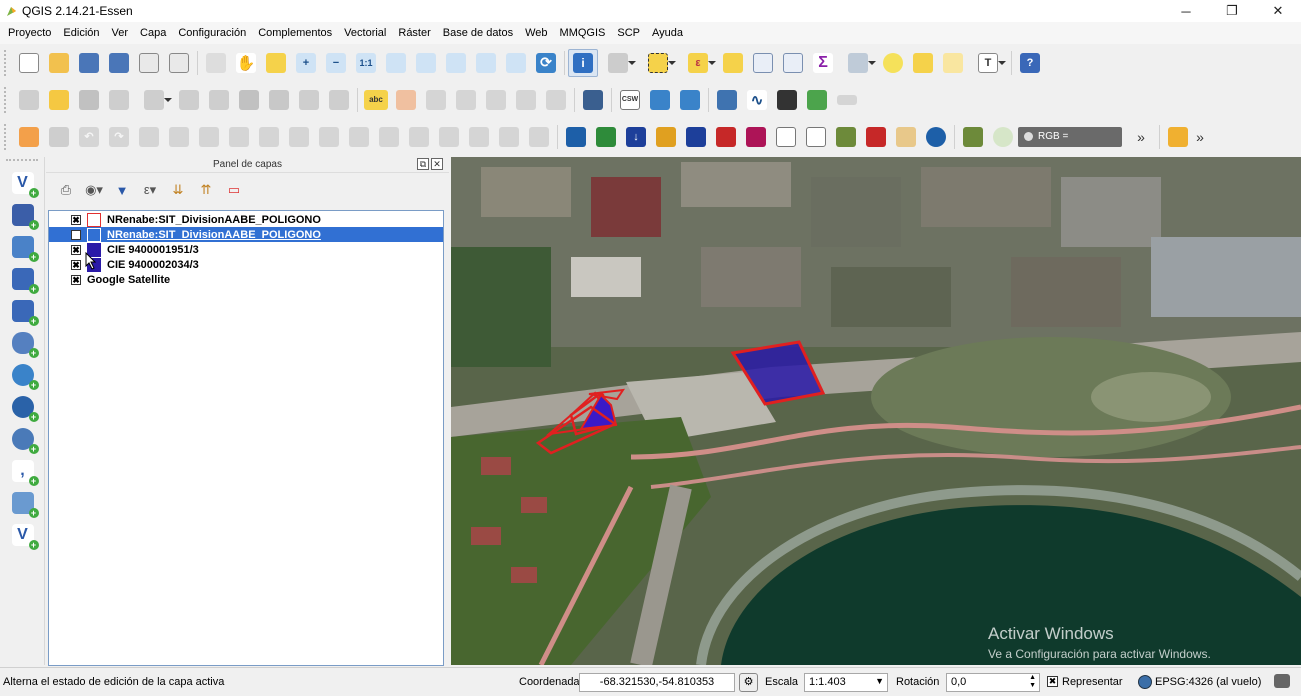  Describe the element at coordinates (583, 62) in the screenshot. I see `identify-features-button: i` at that location.